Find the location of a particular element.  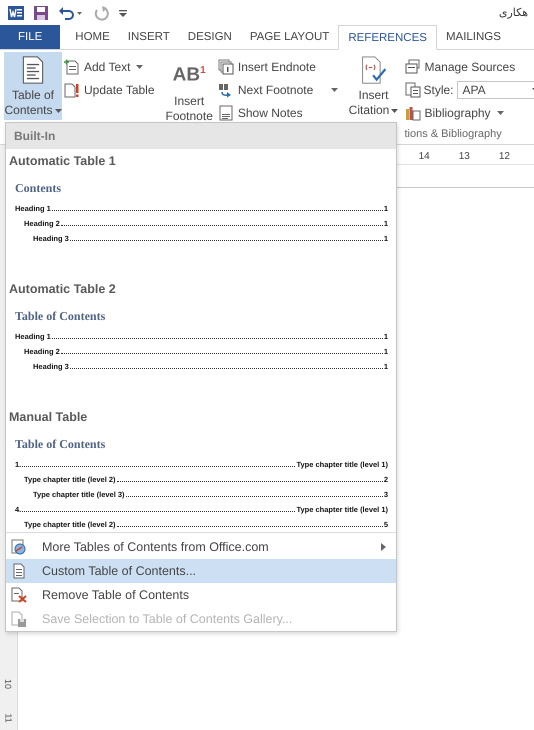

undo-icon is located at coordinates (71, 12).